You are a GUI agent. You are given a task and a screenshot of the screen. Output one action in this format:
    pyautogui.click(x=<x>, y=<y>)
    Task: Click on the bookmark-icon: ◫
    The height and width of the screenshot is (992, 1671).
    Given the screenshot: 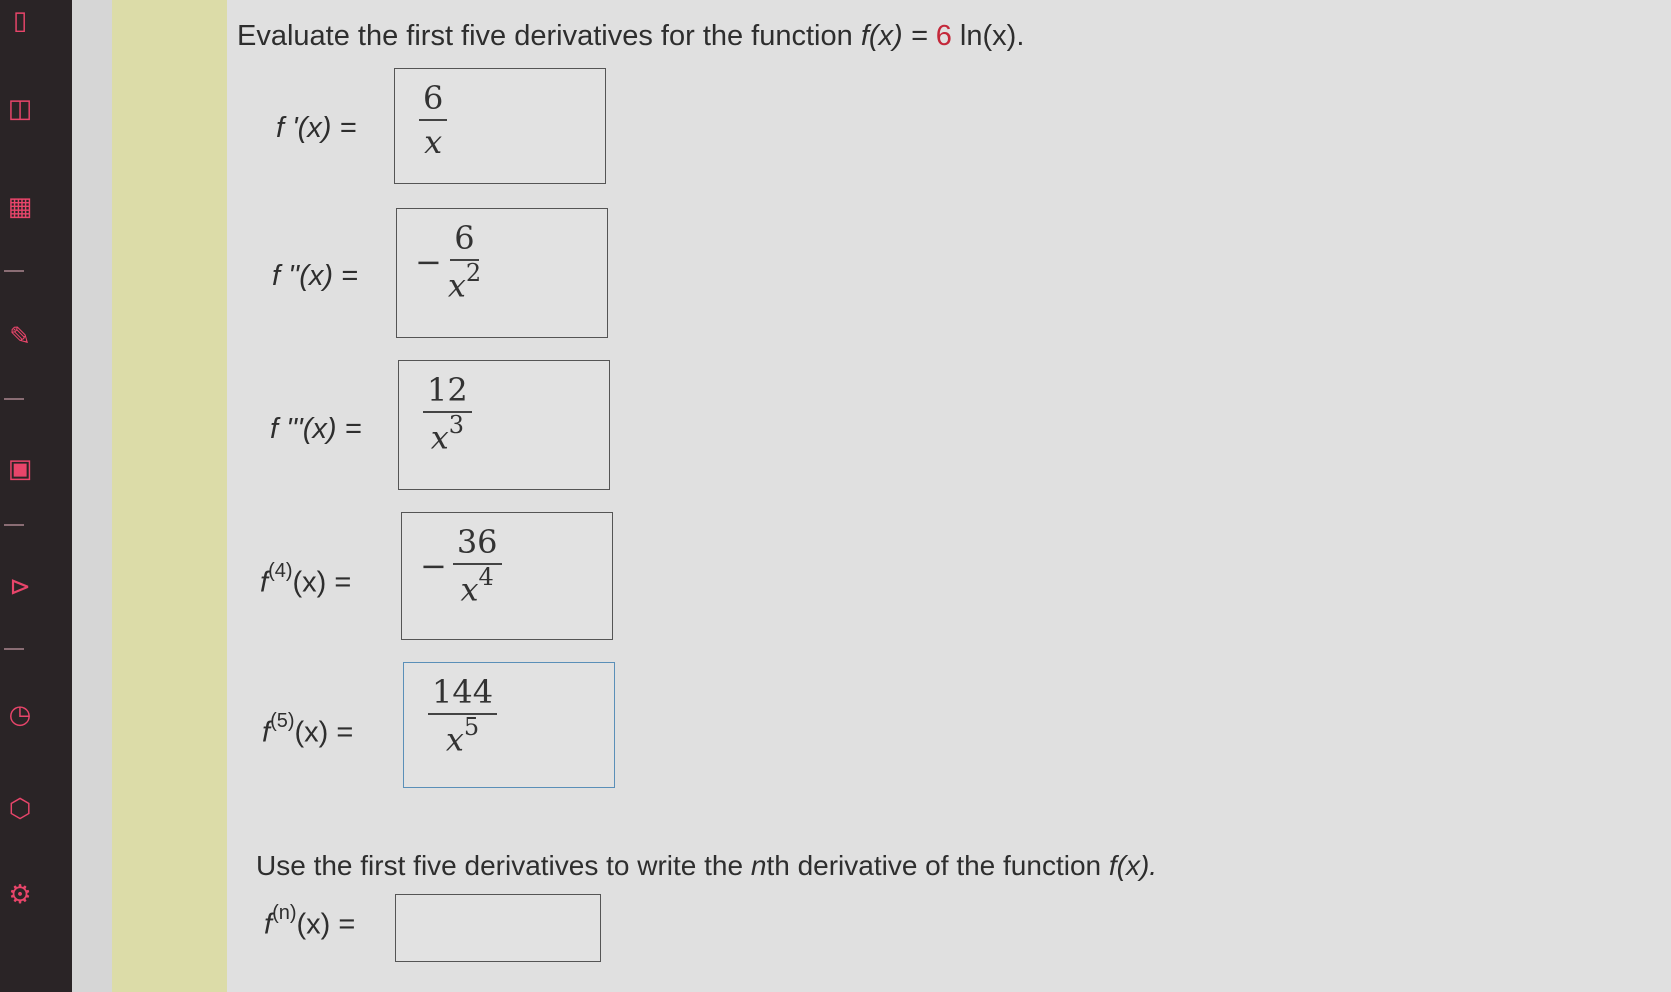 What is the action you would take?
    pyautogui.click(x=20, y=108)
    